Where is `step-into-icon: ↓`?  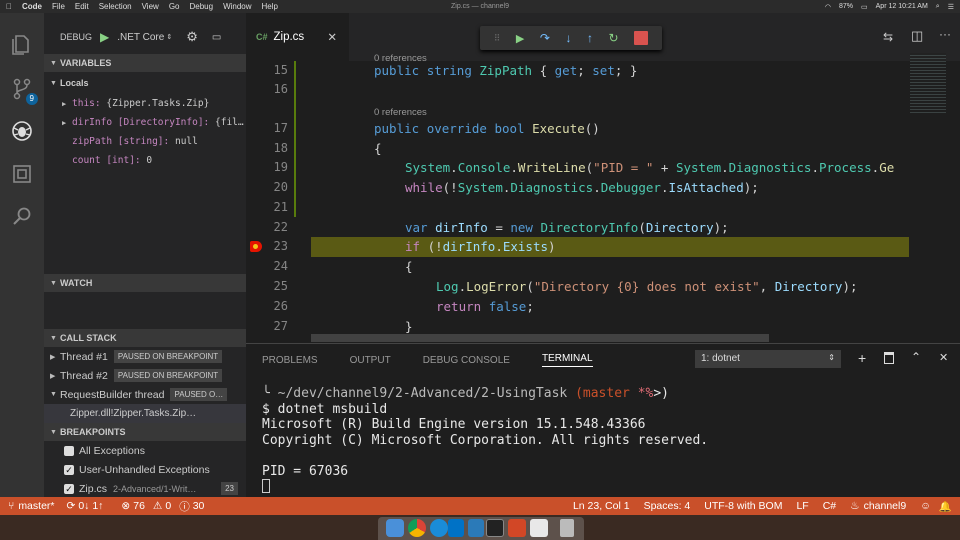
step-into-icon: ↓ is located at coordinates (568, 38).